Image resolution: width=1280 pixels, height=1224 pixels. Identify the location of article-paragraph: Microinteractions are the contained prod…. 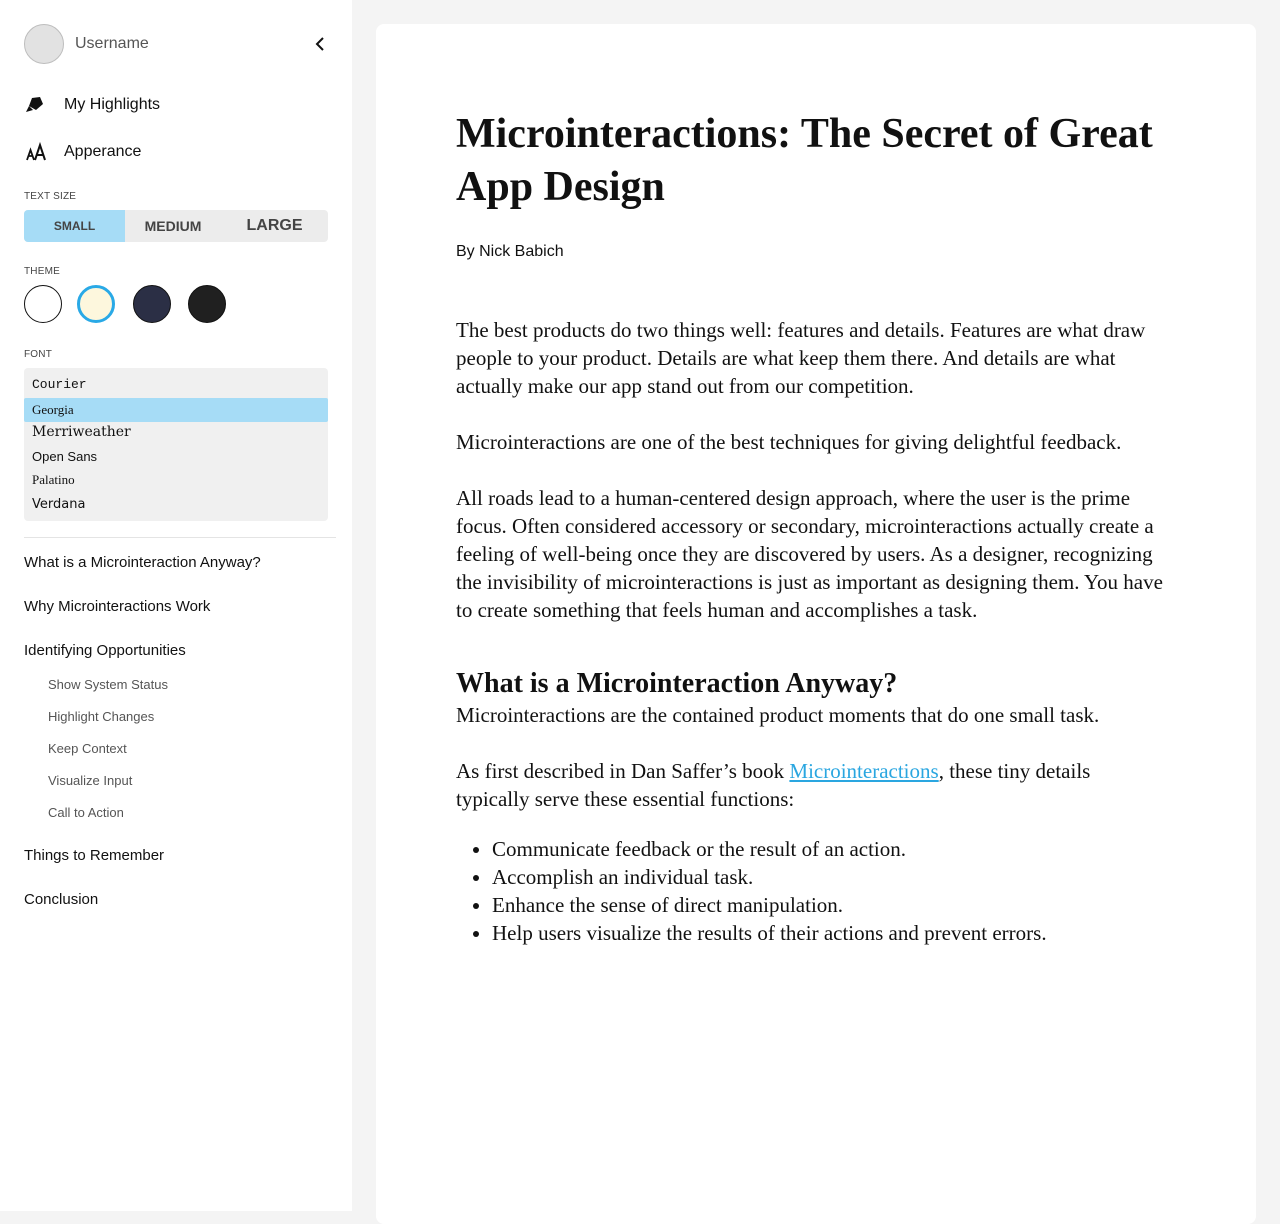
(778, 715).